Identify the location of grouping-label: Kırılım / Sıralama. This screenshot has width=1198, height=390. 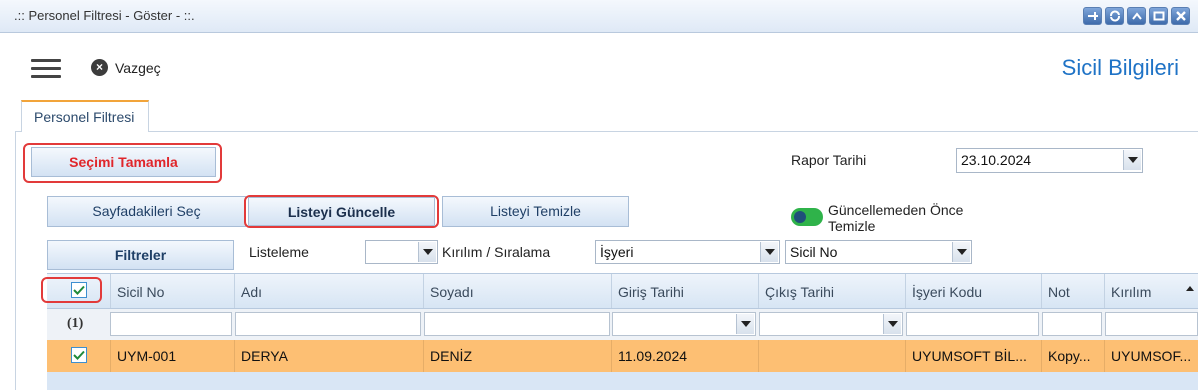
(496, 252).